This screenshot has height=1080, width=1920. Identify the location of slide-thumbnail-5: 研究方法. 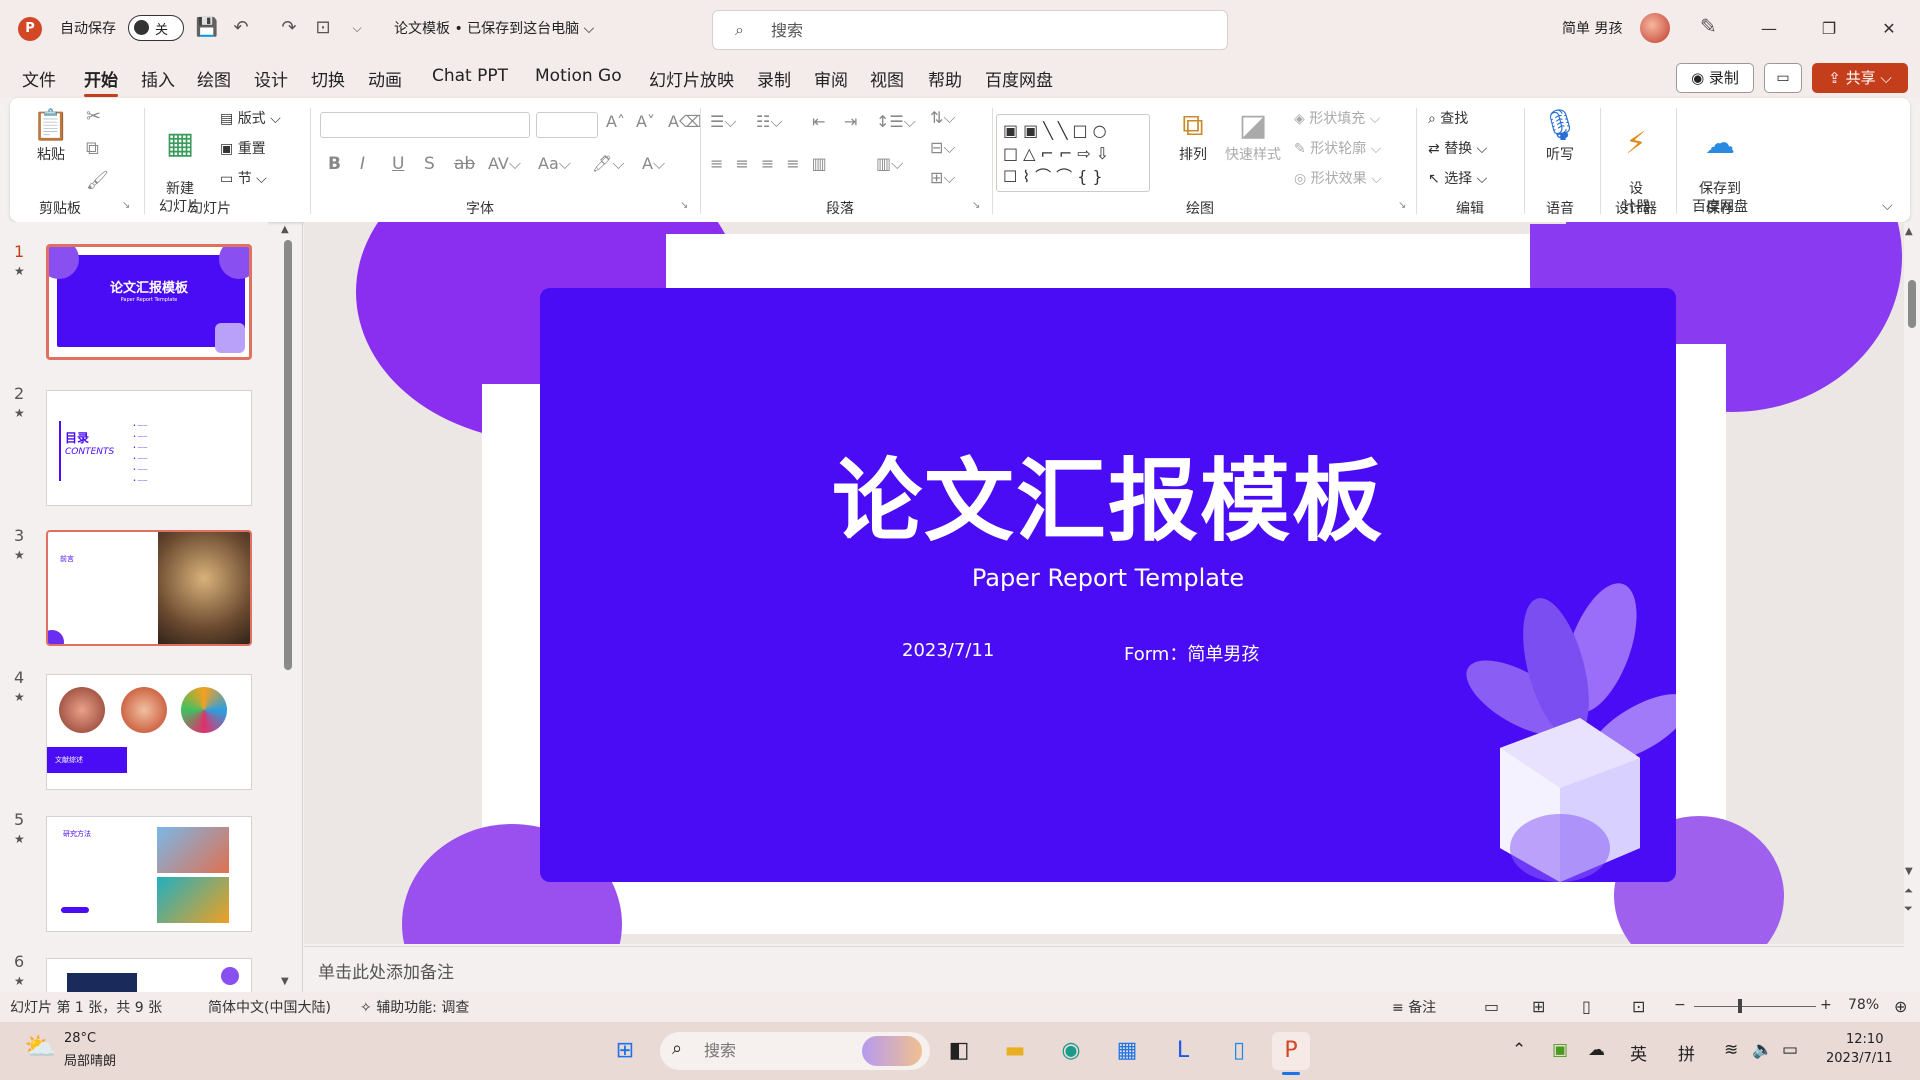
(149, 874).